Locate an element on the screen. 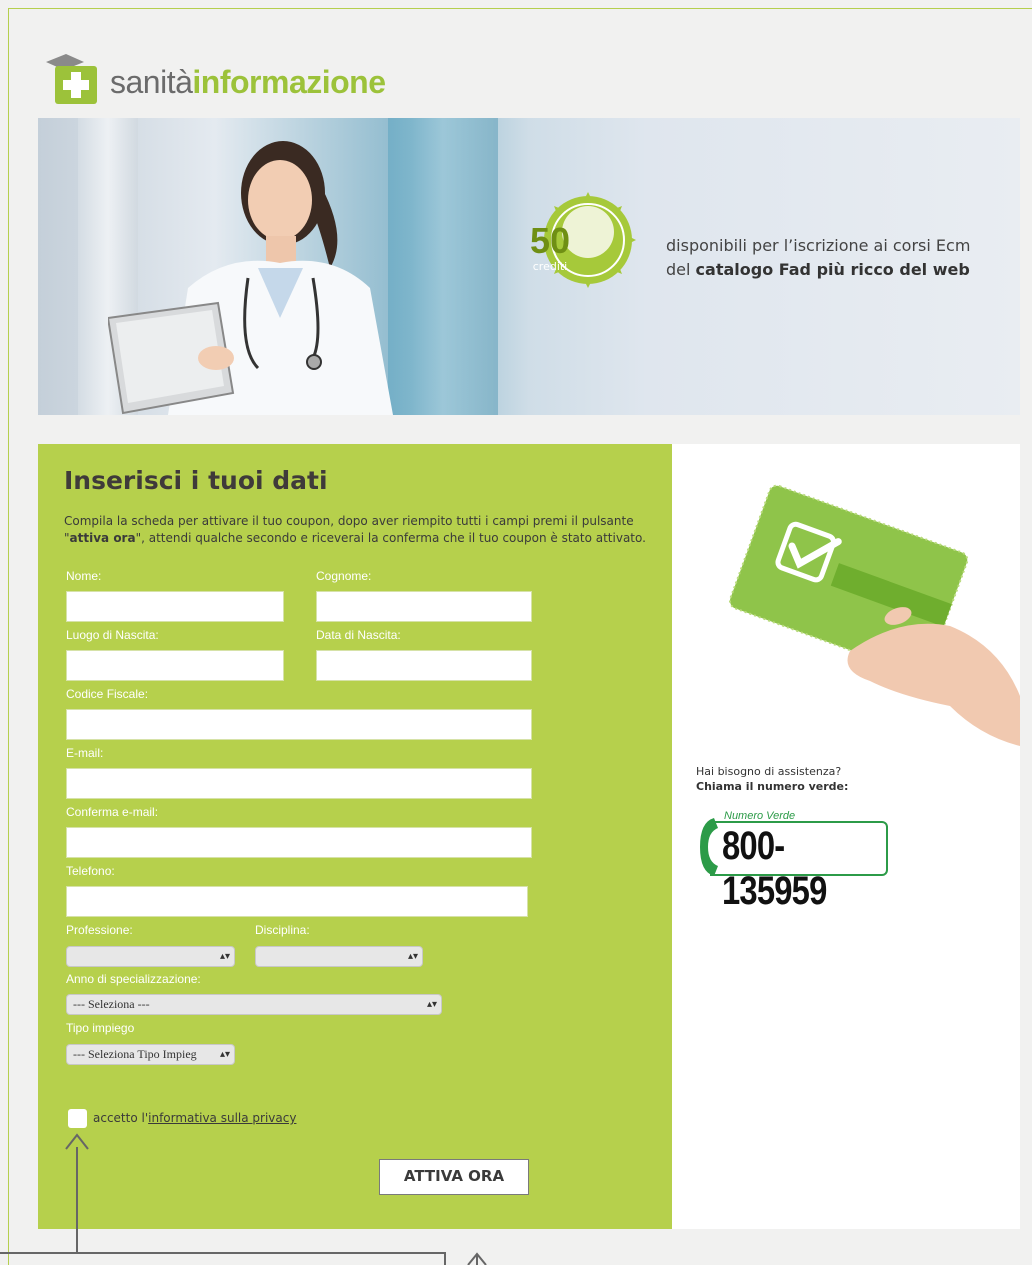 This screenshot has height=1265, width=1032. privacy-prefix: accetto l' is located at coordinates (121, 1118).